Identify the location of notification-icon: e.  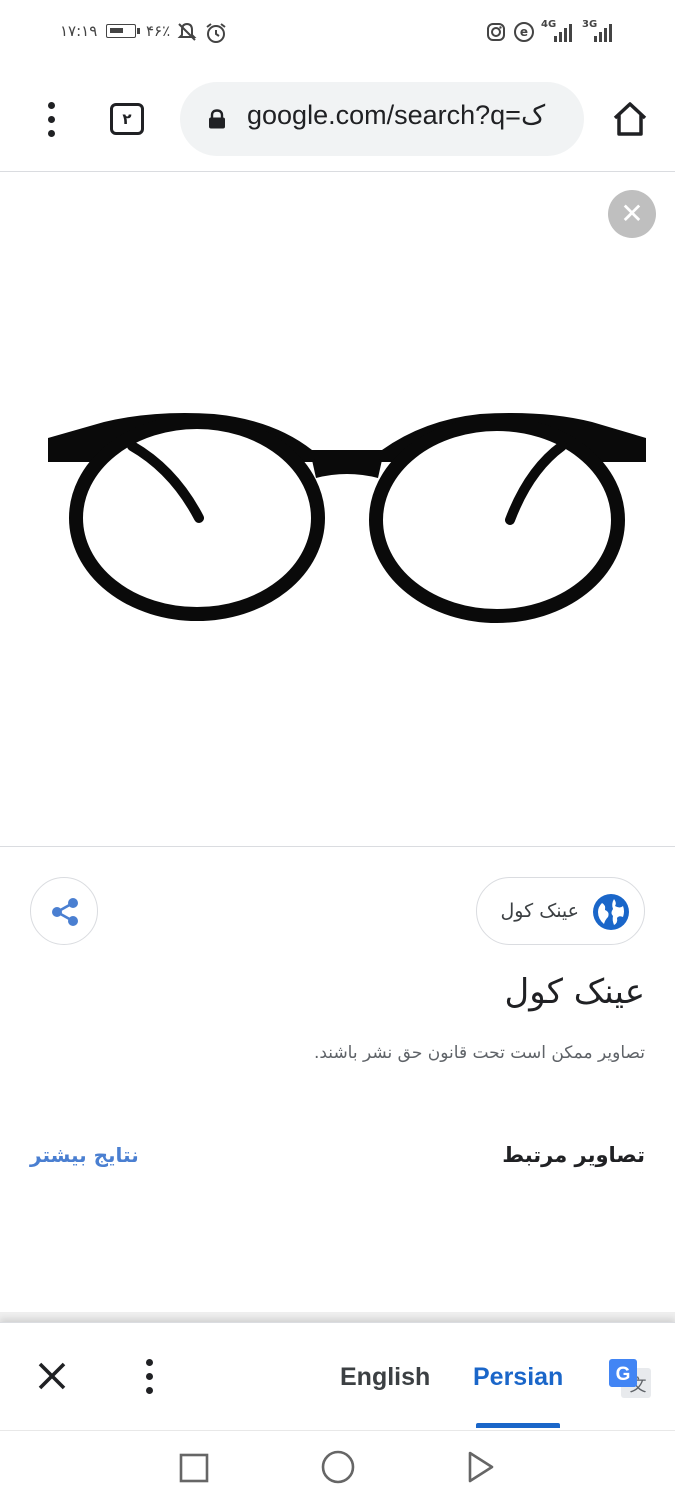
(524, 32).